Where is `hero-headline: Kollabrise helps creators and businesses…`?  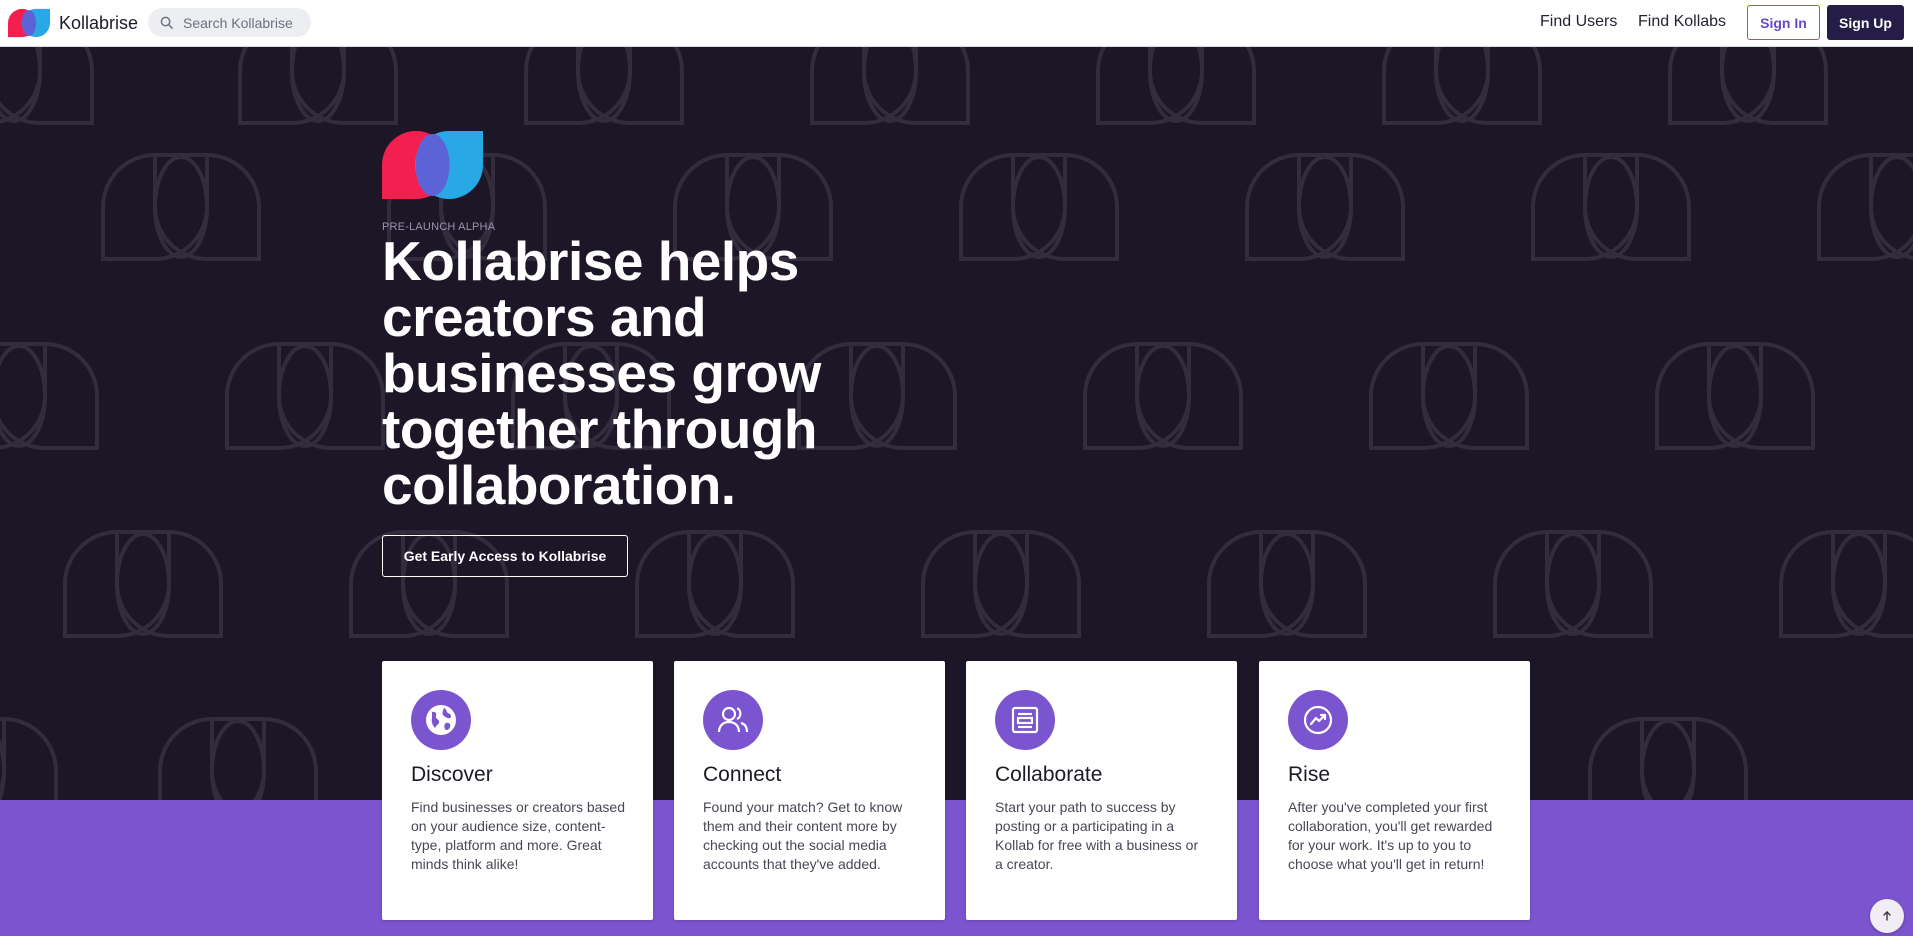 hero-headline: Kollabrise helps creators and businesses… is located at coordinates (601, 373).